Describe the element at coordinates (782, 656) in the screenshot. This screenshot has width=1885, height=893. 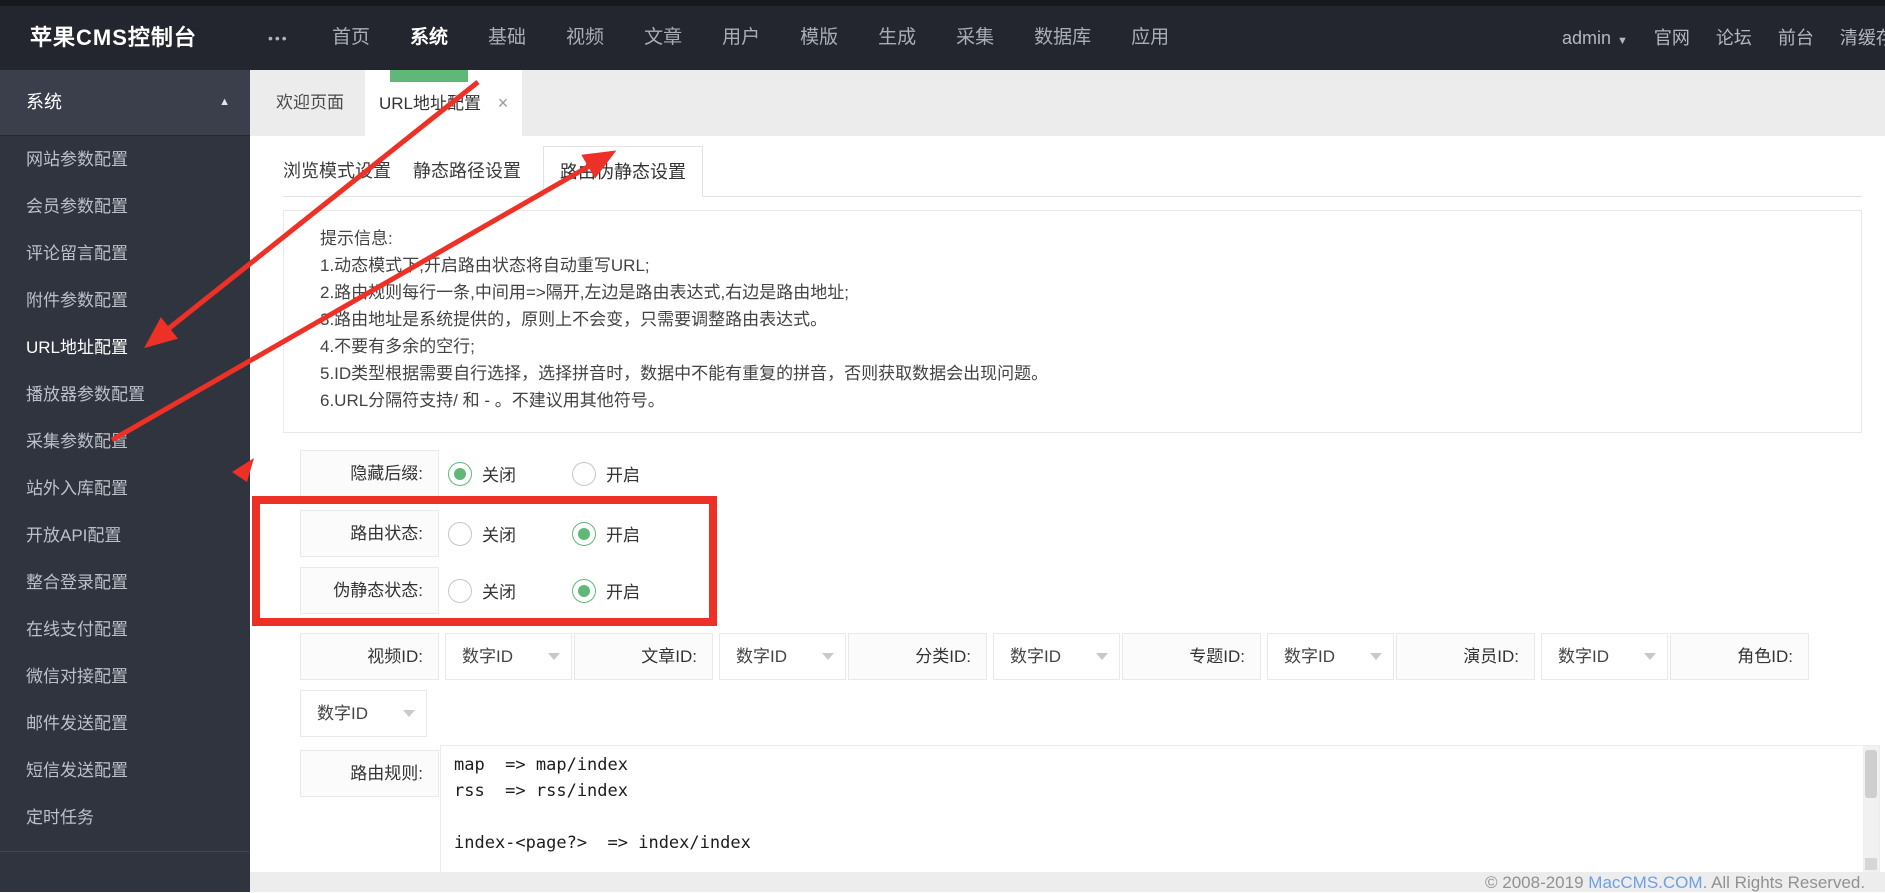
I see `article-id-select: 数字ID` at that location.